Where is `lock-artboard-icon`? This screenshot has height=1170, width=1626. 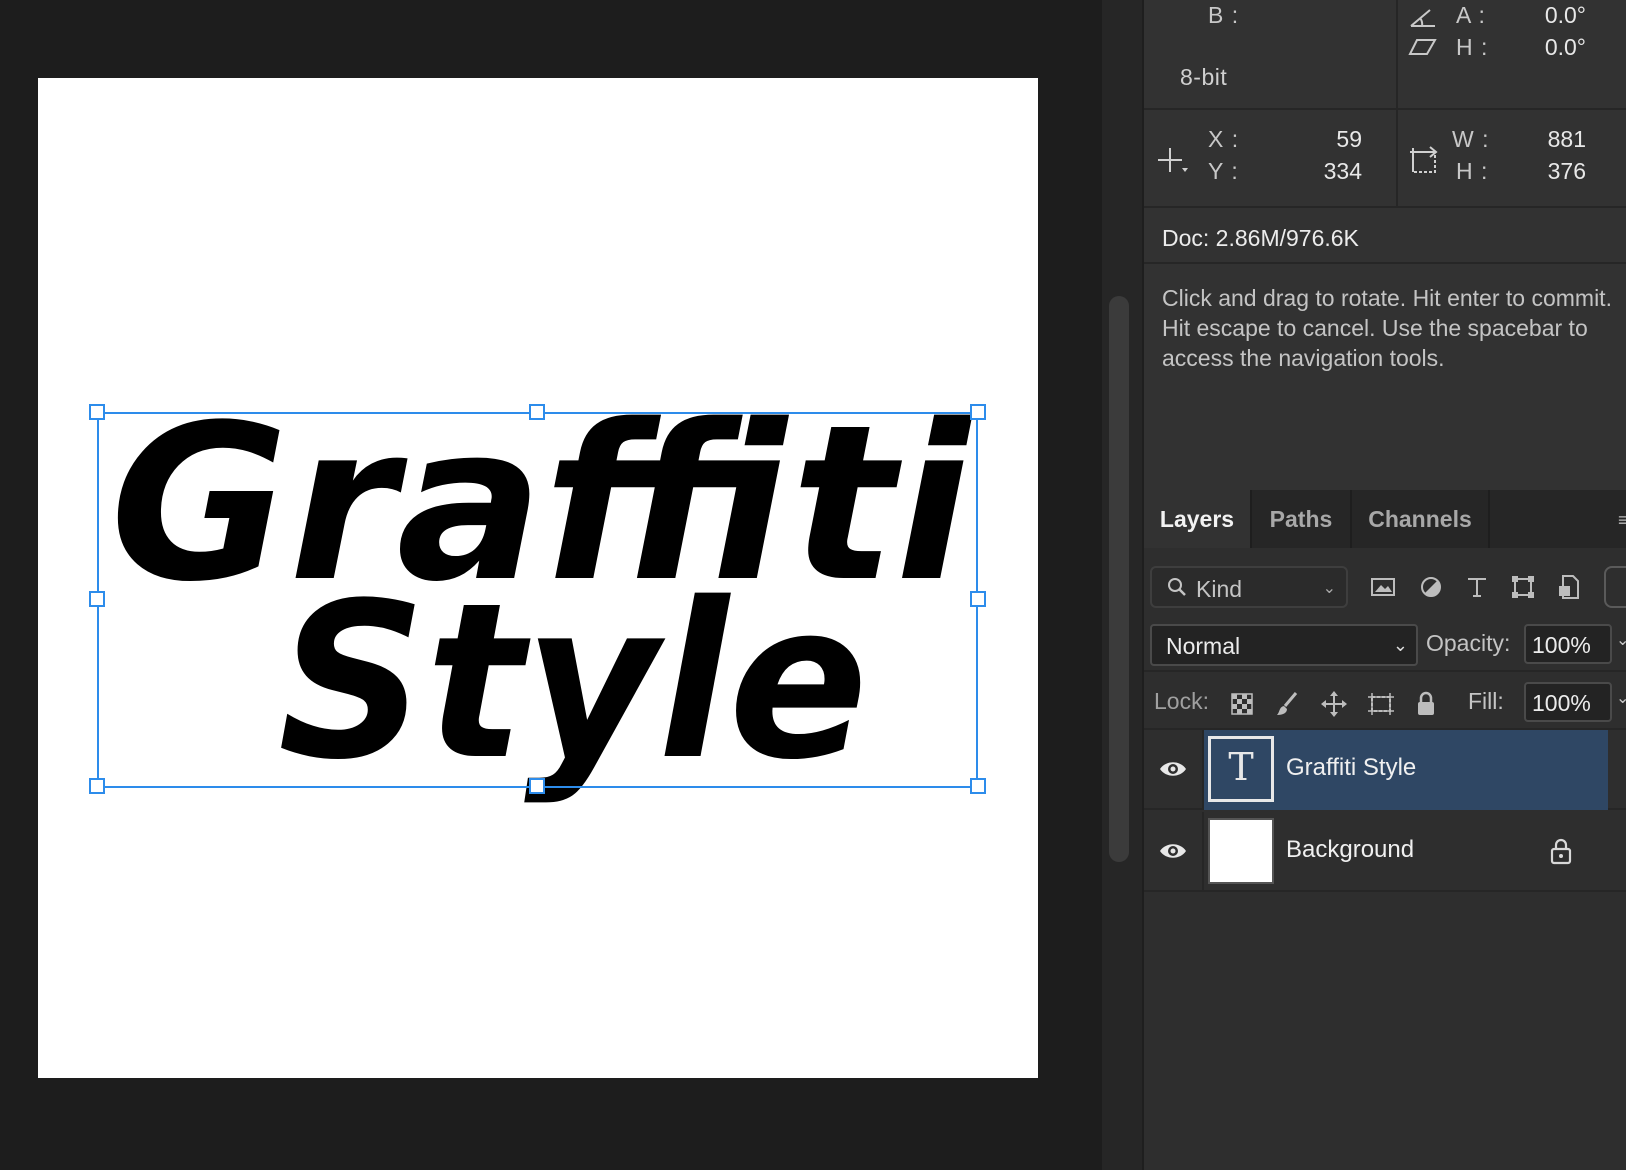
lock-artboard-icon is located at coordinates (1381, 705).